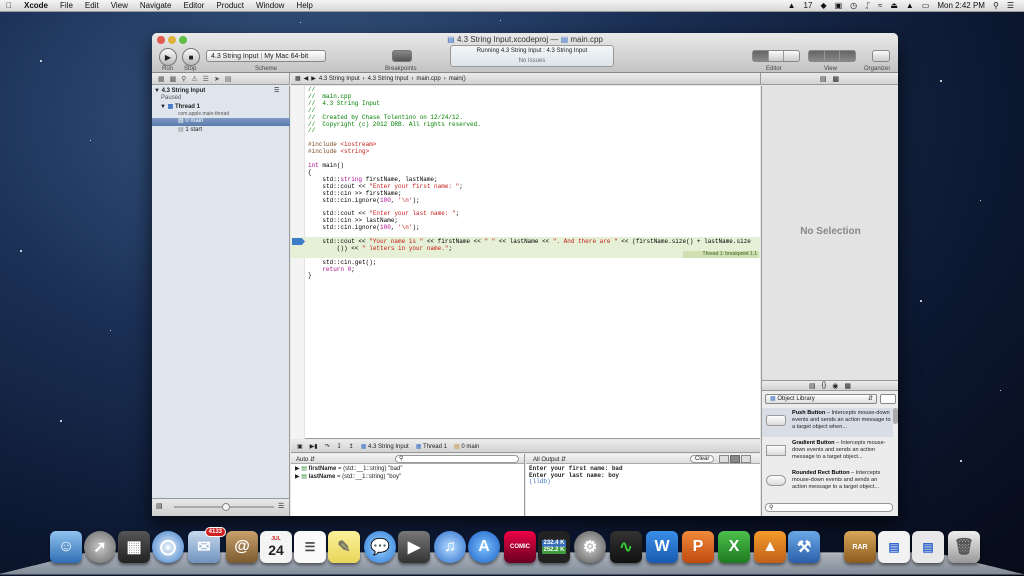  I want to click on project-navigator-icon: ▦, so click(161, 79).